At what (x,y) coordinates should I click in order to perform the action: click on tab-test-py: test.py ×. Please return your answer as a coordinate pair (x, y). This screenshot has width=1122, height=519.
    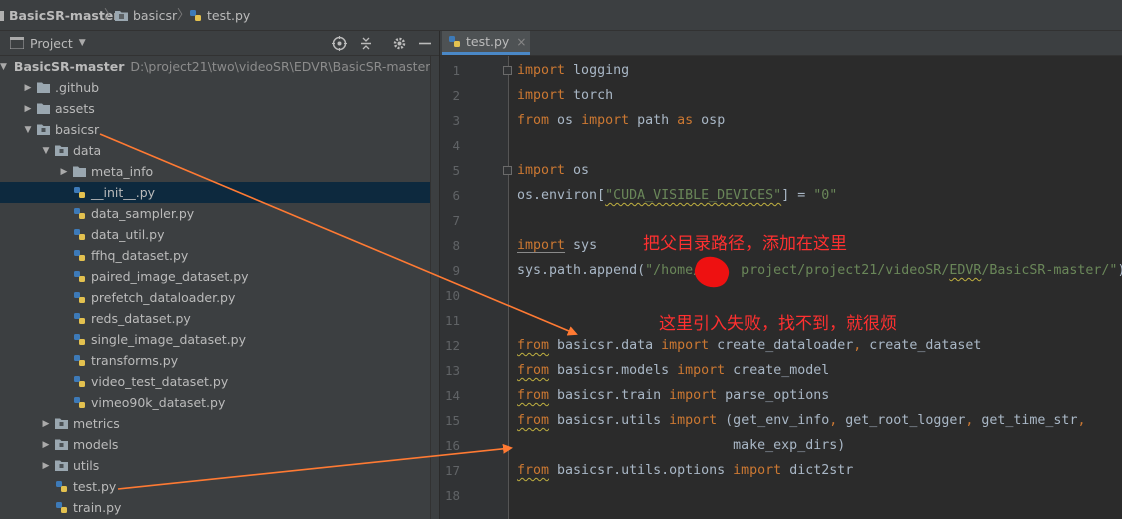
    Looking at the image, I should click on (486, 43).